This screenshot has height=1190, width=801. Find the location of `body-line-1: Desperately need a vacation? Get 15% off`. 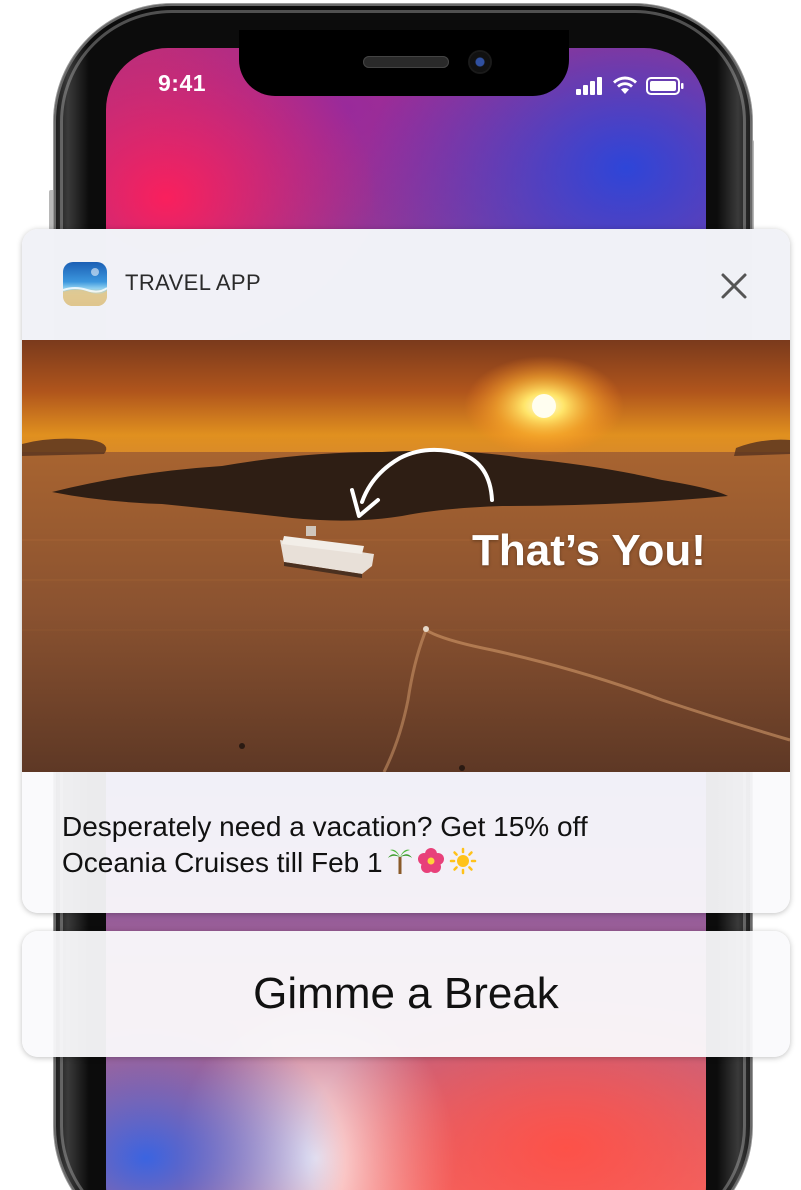

body-line-1: Desperately need a vacation? Get 15% off is located at coordinates (325, 826).